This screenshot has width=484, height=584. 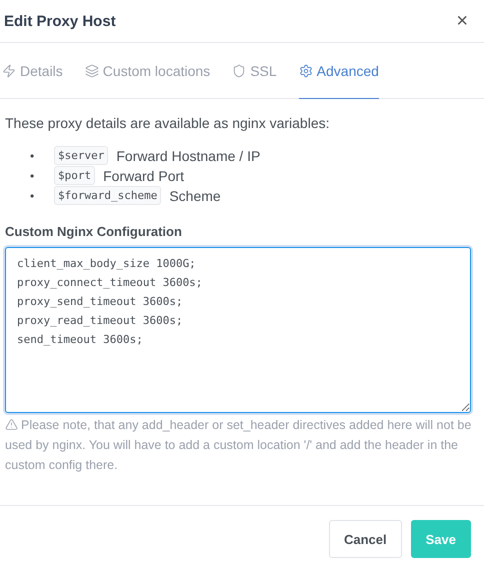 What do you see at coordinates (94, 231) in the screenshot?
I see `config-label: Custom Nginx Configuration` at bounding box center [94, 231].